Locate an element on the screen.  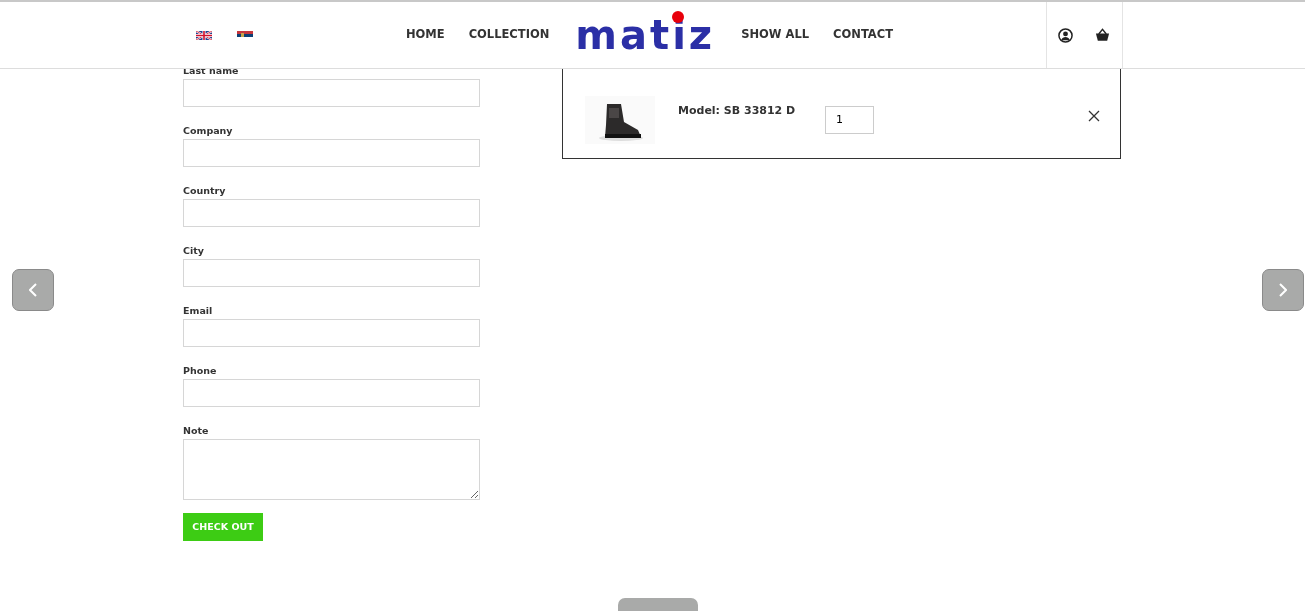
chevron-right-icon is located at coordinates (1283, 290).